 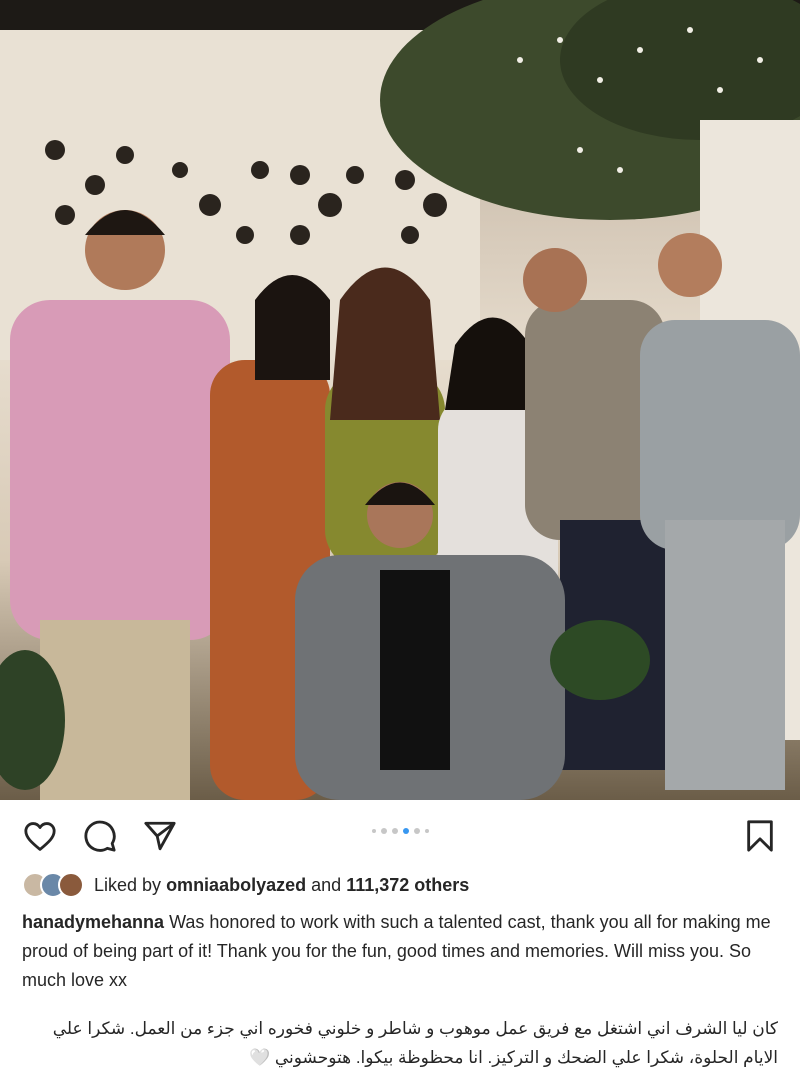 I want to click on liker-username: omniaabolyazed, so click(x=236, y=885).